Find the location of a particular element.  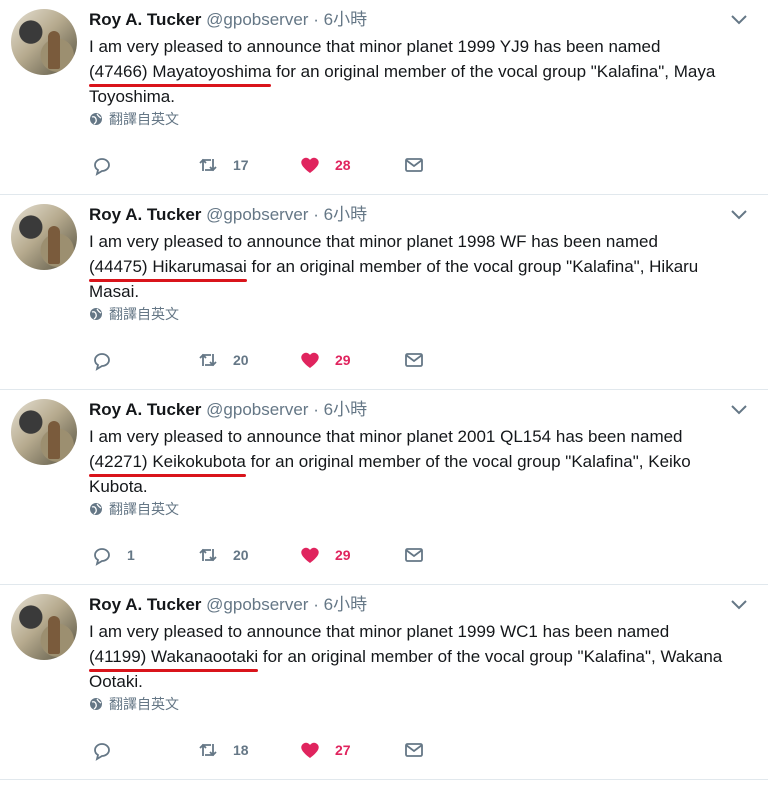

like-count: 28 is located at coordinates (343, 165).